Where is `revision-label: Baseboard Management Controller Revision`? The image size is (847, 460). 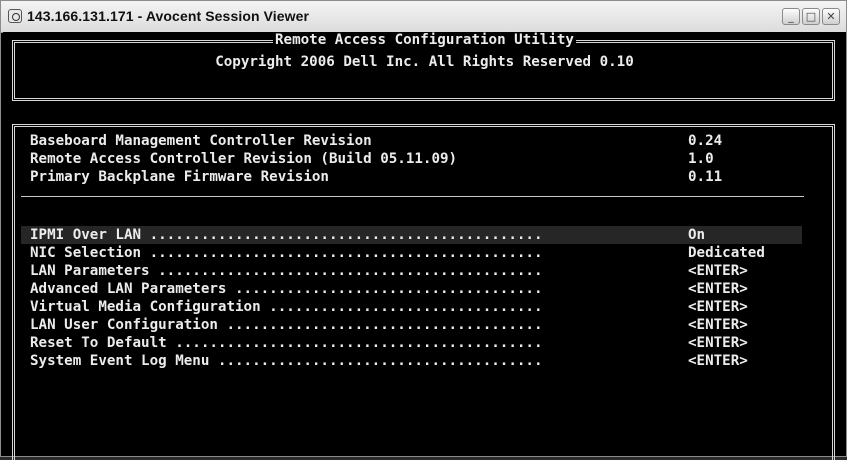 revision-label: Baseboard Management Controller Revision is located at coordinates (201, 141).